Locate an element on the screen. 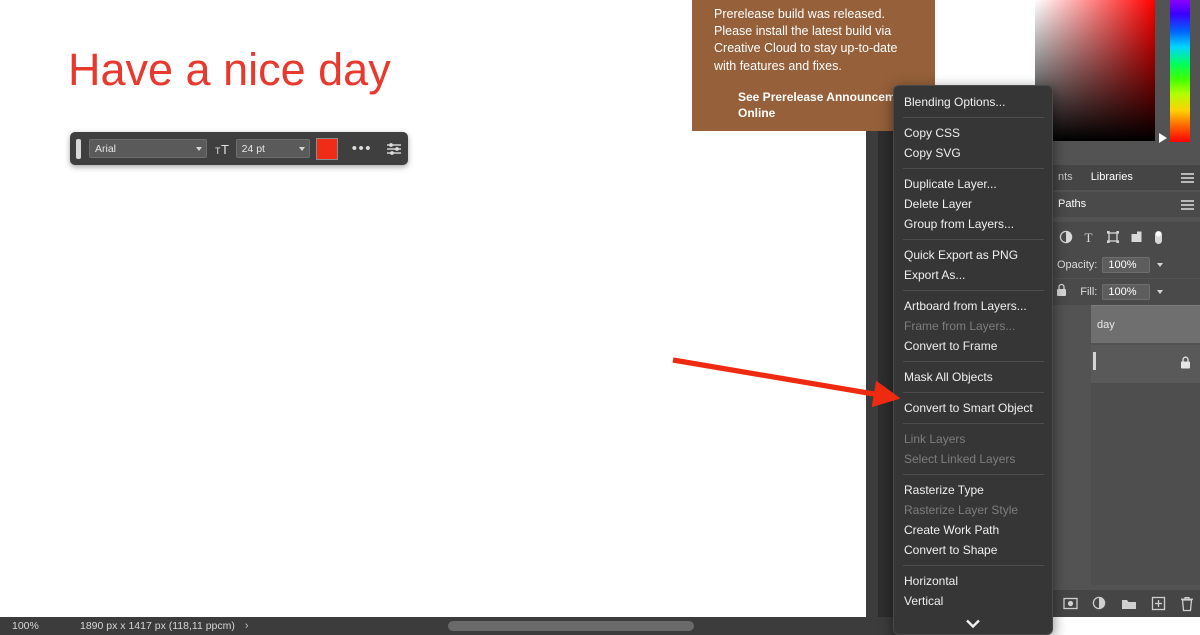  saturation-value-field is located at coordinates (1095, 70).